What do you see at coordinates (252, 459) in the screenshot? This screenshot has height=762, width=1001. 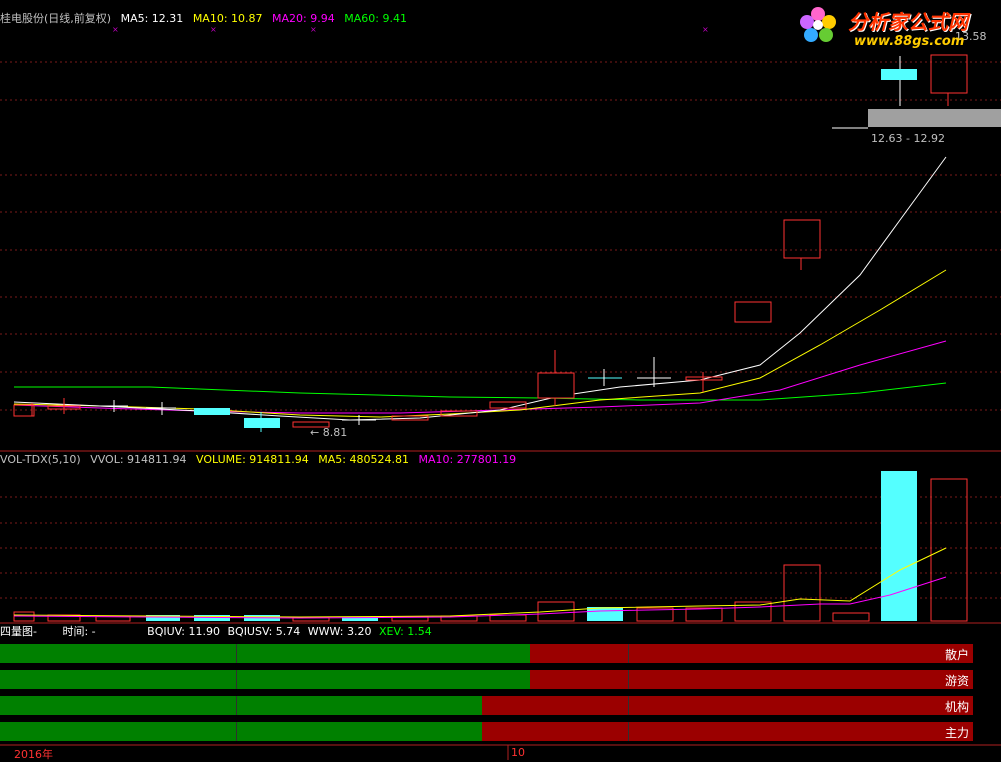 I see `volume-readout: VOLUME: 914811.94` at bounding box center [252, 459].